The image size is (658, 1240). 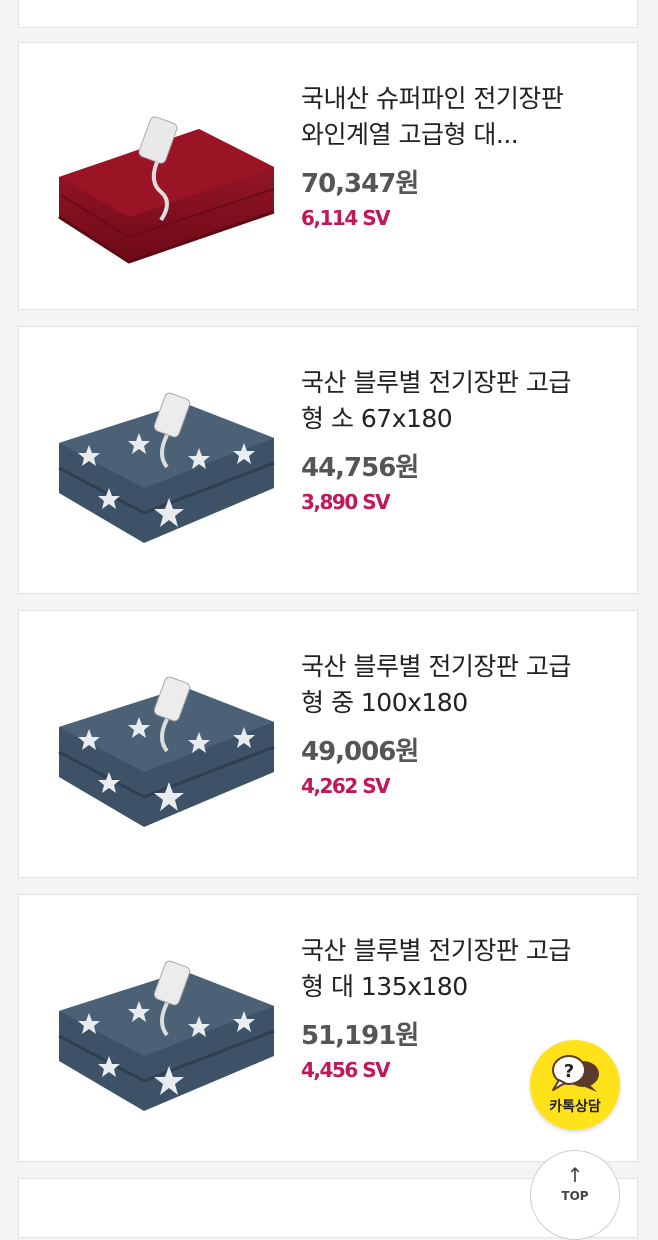 I want to click on scroll-top-button: ↑ TOP, so click(x=575, y=1195).